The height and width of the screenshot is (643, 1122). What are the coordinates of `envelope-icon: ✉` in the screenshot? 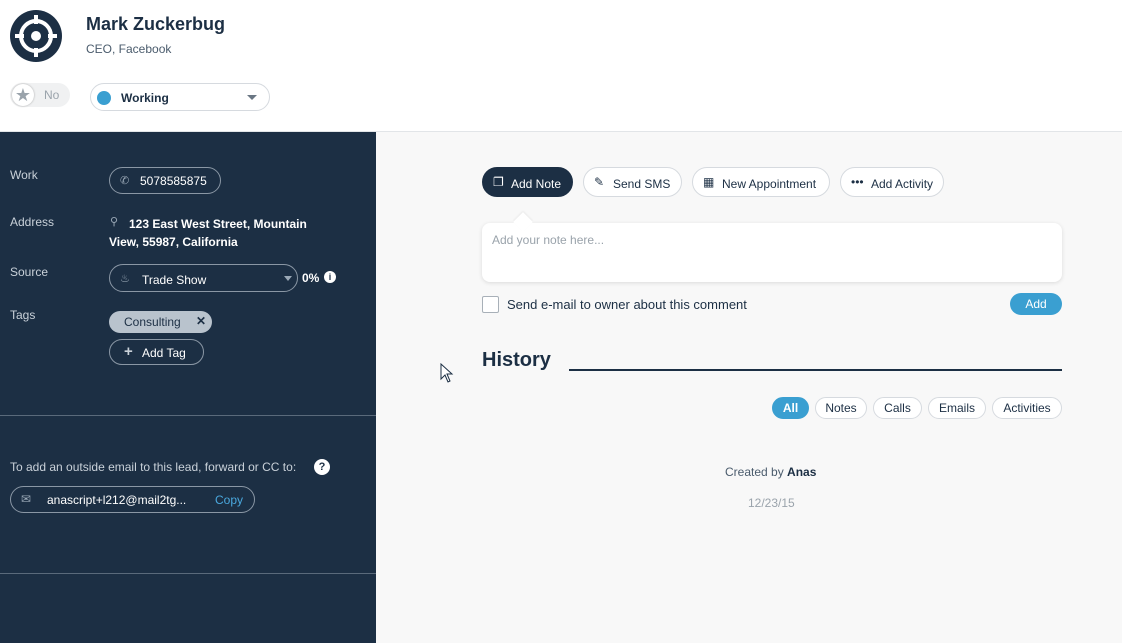 It's located at (26, 499).